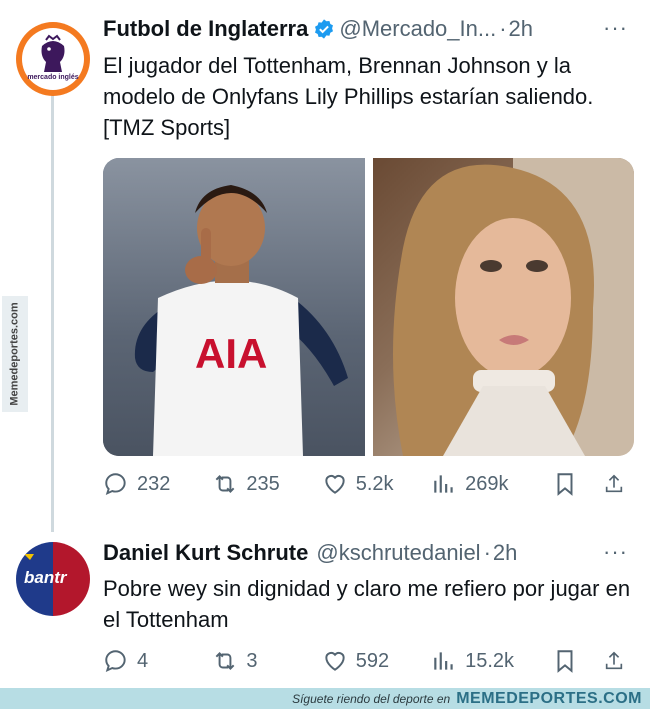  What do you see at coordinates (52, 312) in the screenshot?
I see `thread-line` at bounding box center [52, 312].